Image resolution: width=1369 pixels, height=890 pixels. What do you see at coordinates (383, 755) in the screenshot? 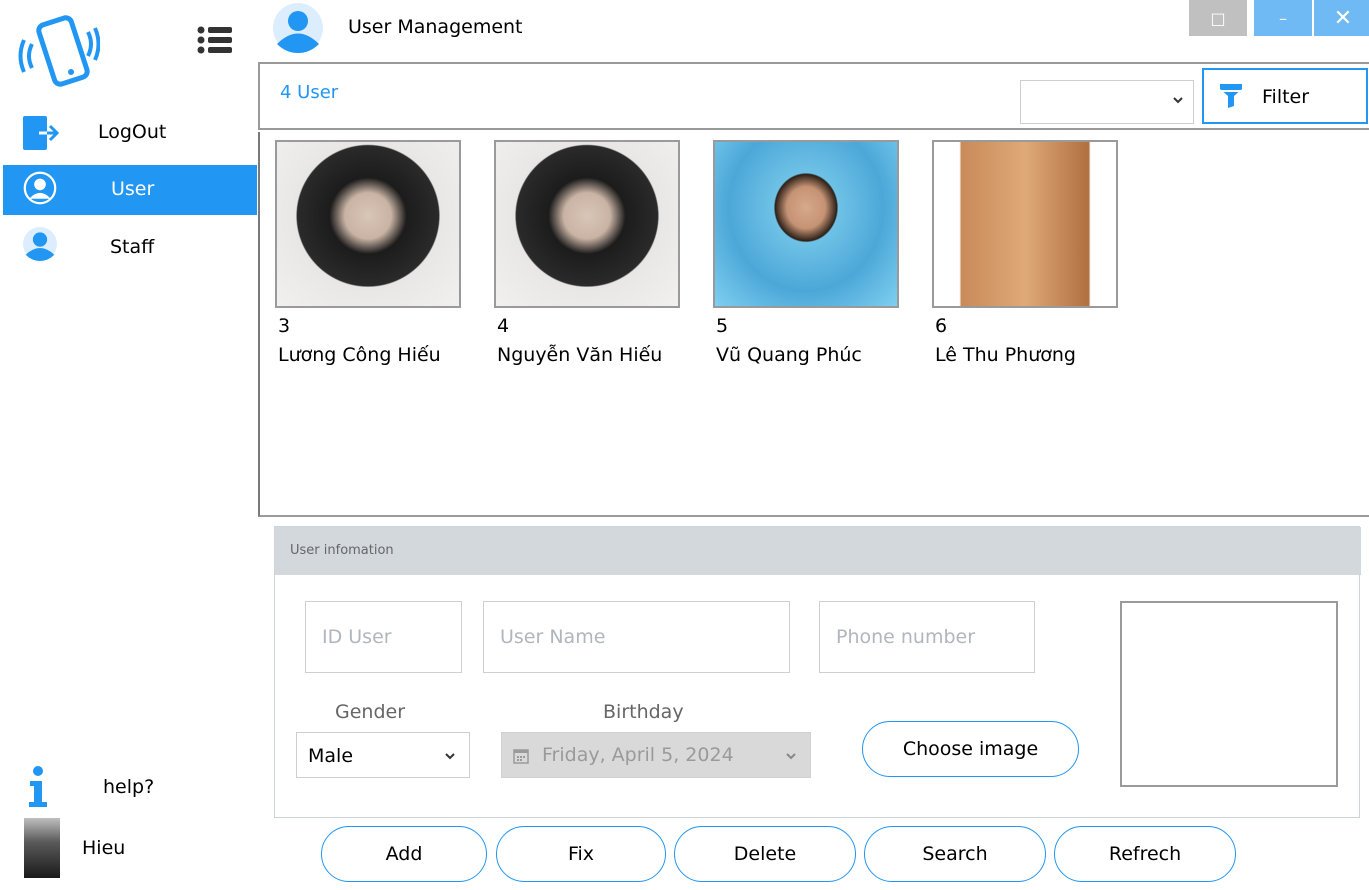
I see `gender-dropdown: Male` at bounding box center [383, 755].